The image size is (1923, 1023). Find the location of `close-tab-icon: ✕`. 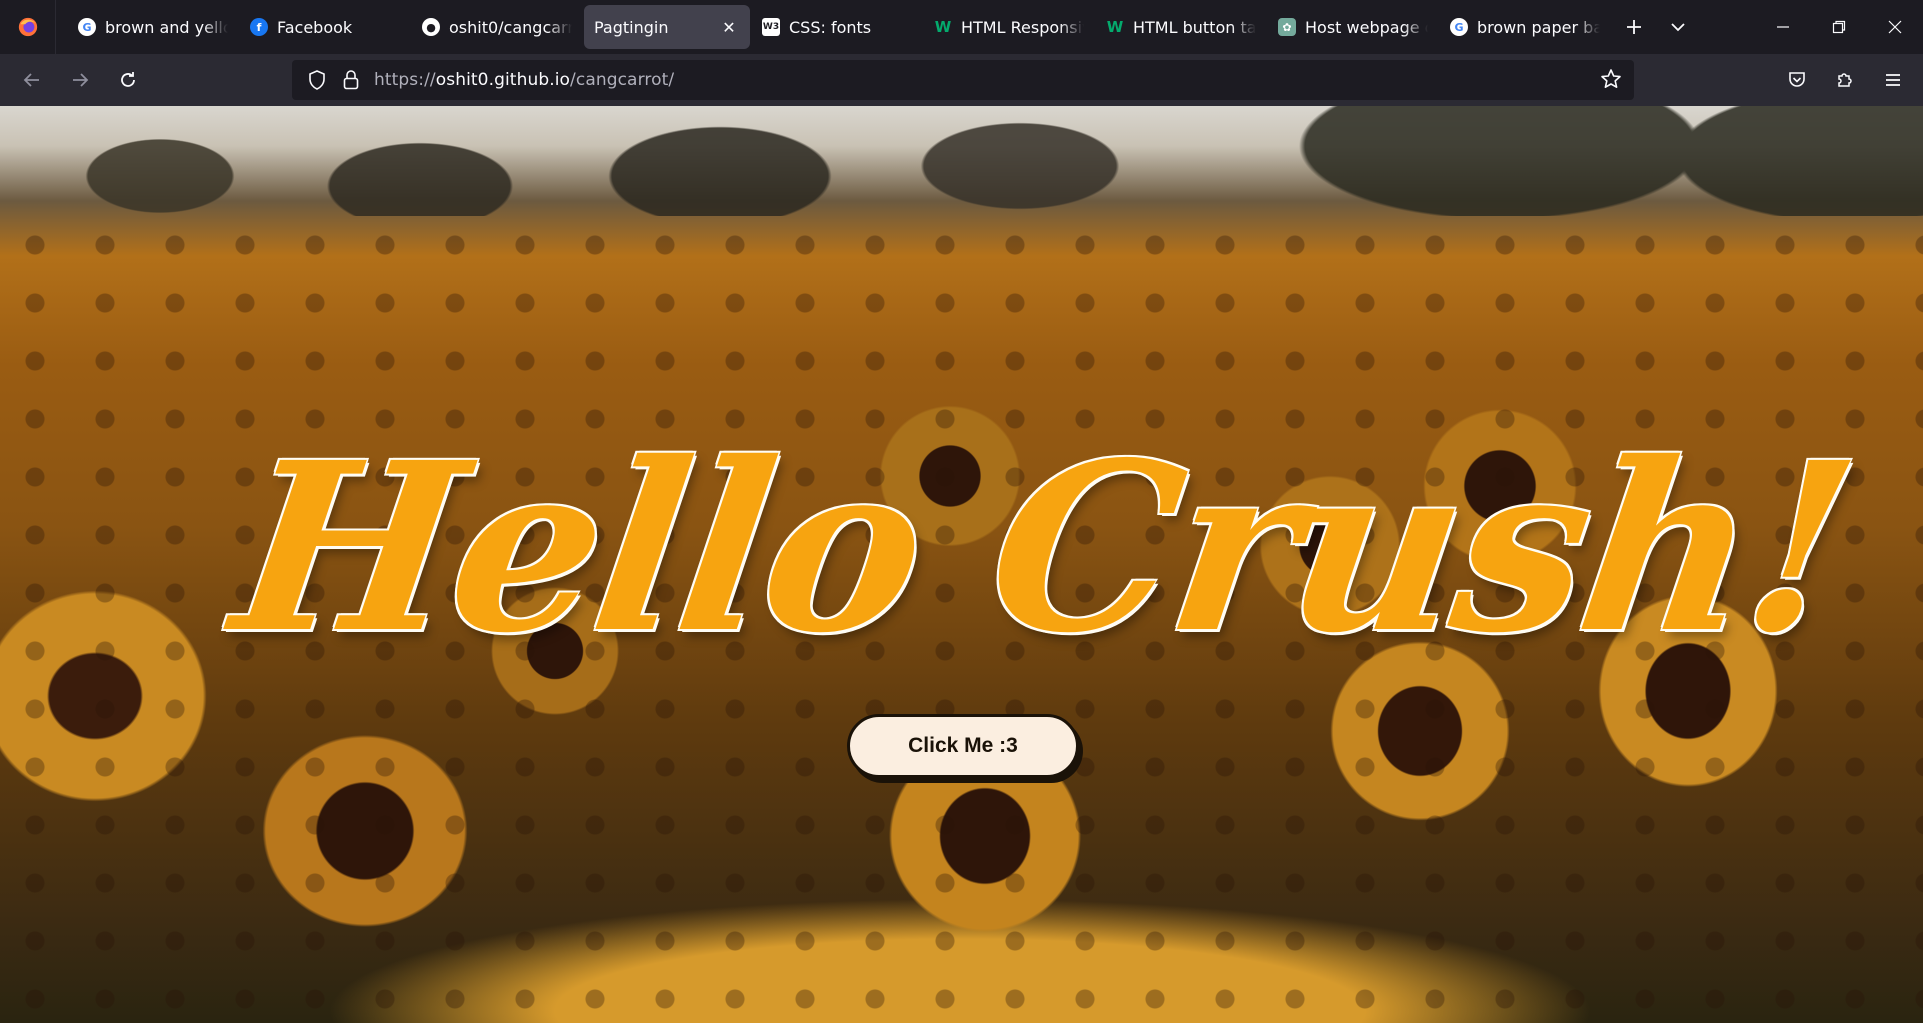

close-tab-icon: ✕ is located at coordinates (729, 27).